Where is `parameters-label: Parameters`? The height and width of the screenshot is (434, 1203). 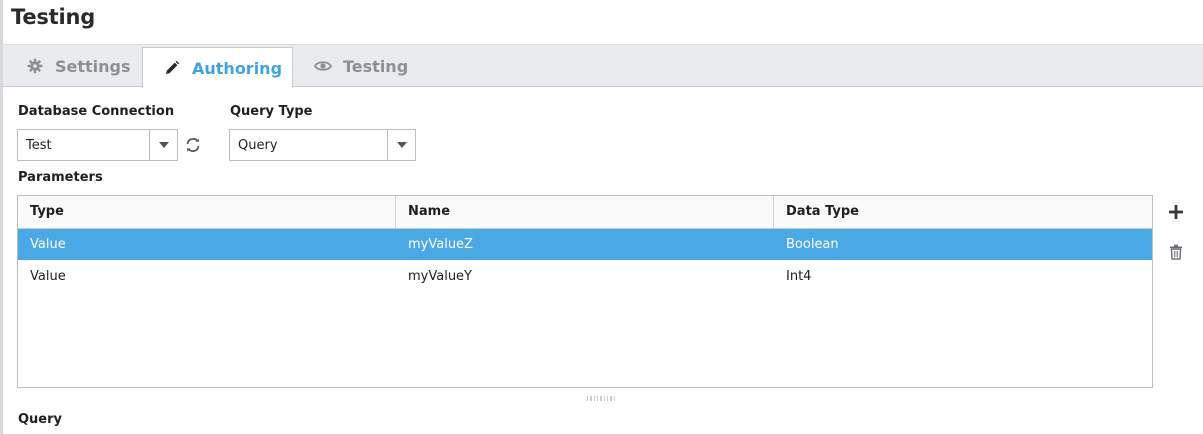
parameters-label: Parameters is located at coordinates (60, 177).